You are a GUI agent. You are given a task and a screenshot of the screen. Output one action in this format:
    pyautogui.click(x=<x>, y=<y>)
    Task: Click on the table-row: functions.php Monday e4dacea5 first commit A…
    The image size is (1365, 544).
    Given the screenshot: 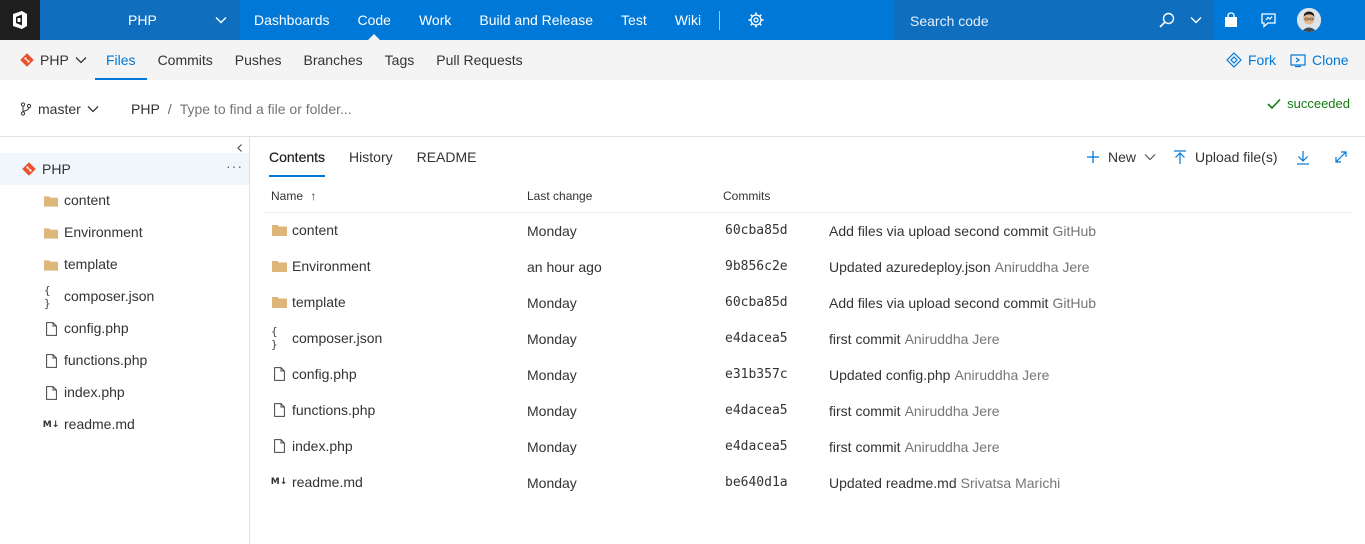 What is the action you would take?
    pyautogui.click(x=808, y=411)
    